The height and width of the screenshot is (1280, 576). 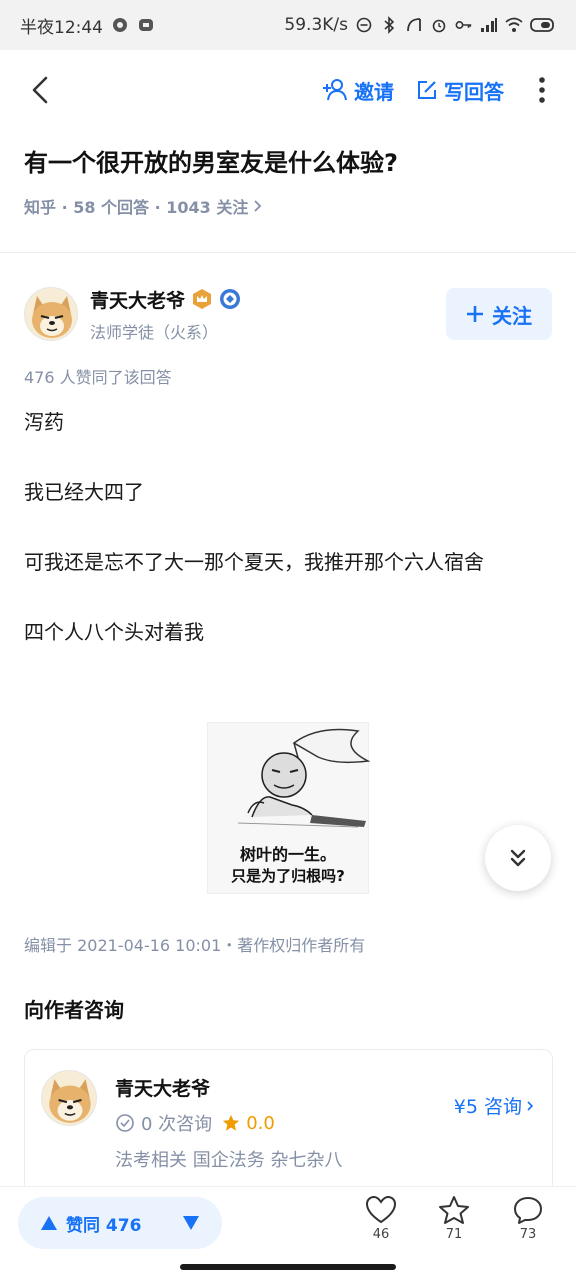 What do you see at coordinates (381, 1234) in the screenshot?
I see `like-count: 46` at bounding box center [381, 1234].